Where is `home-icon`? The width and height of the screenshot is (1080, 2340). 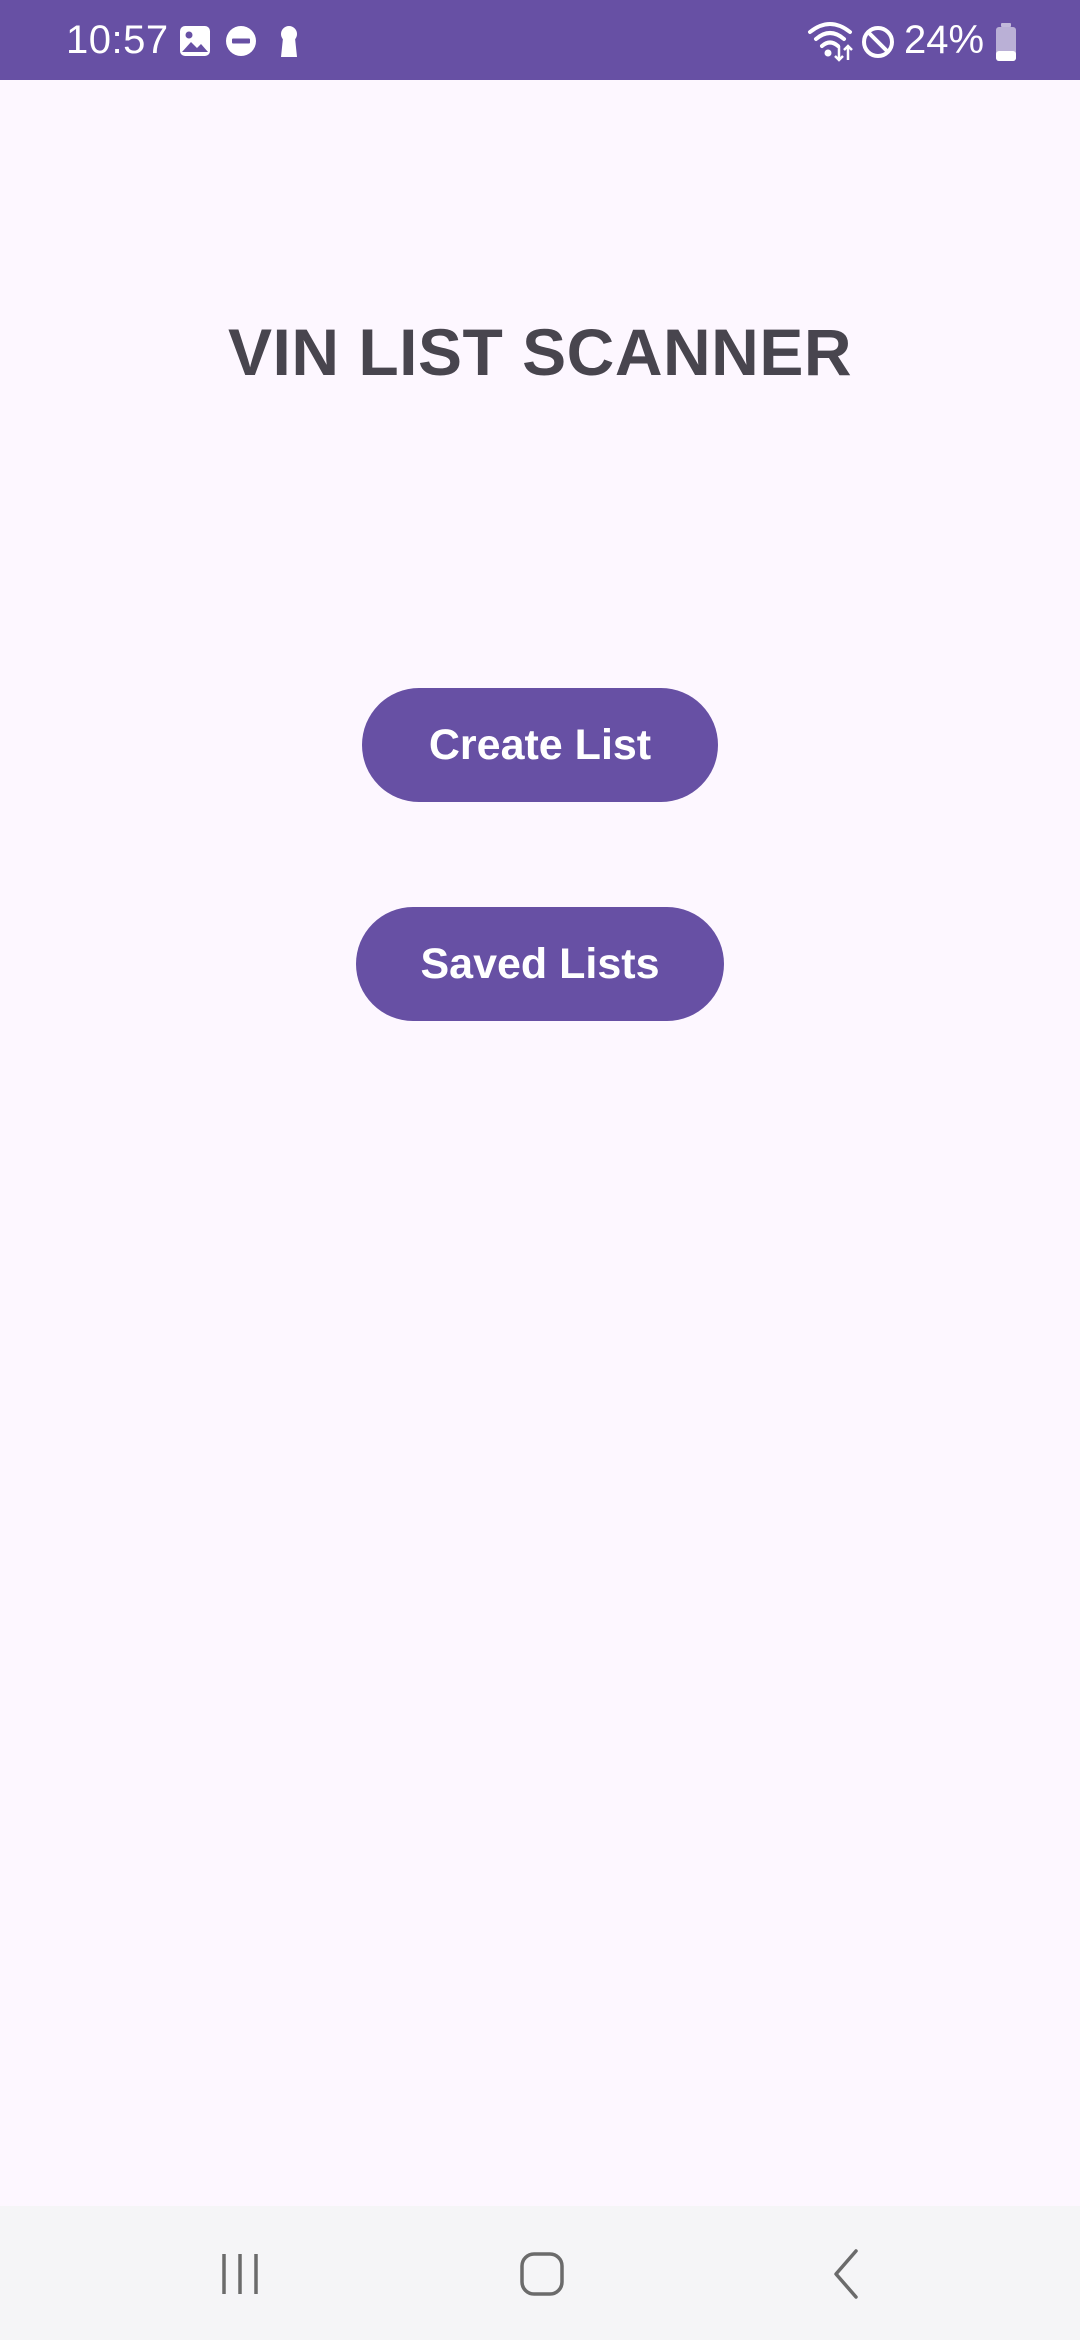 home-icon is located at coordinates (542, 2274).